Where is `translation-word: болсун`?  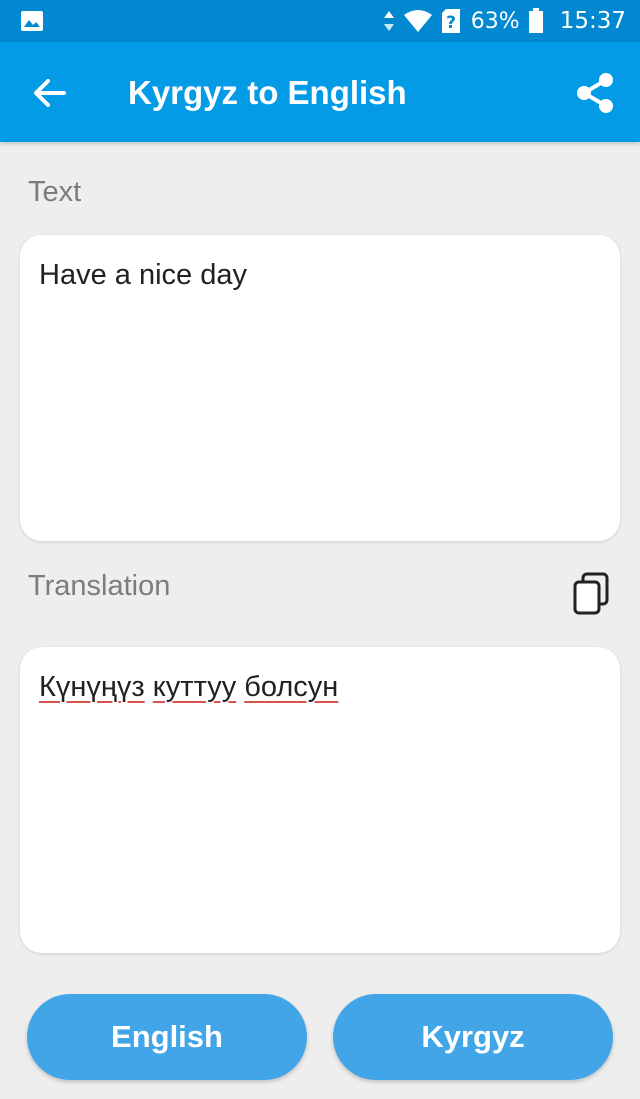 translation-word: болсун is located at coordinates (291, 687).